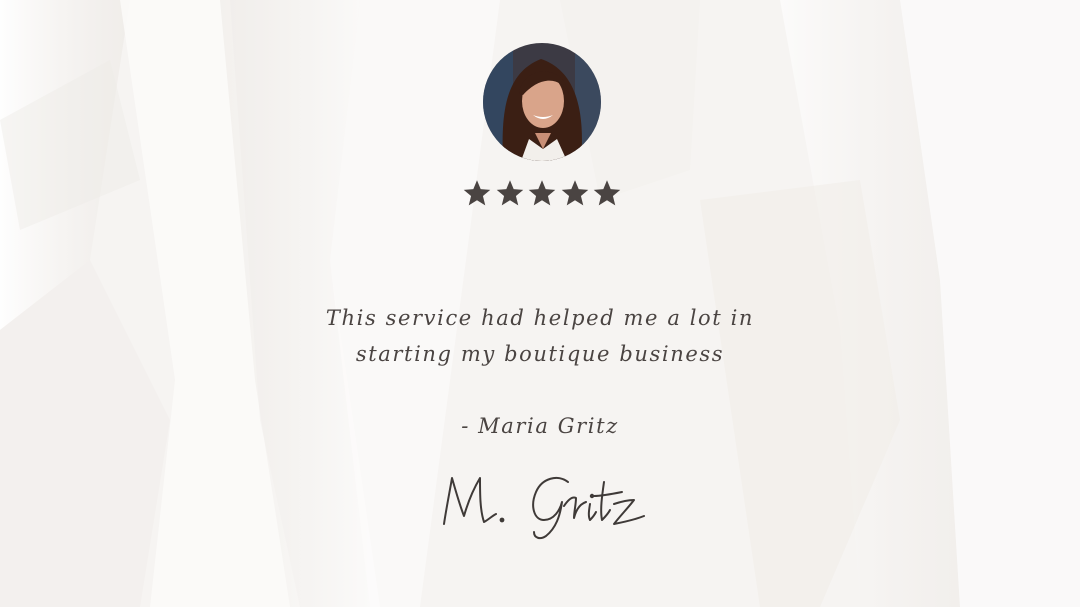 The image size is (1080, 607). Describe the element at coordinates (542, 102) in the screenshot. I see `avatar` at that location.